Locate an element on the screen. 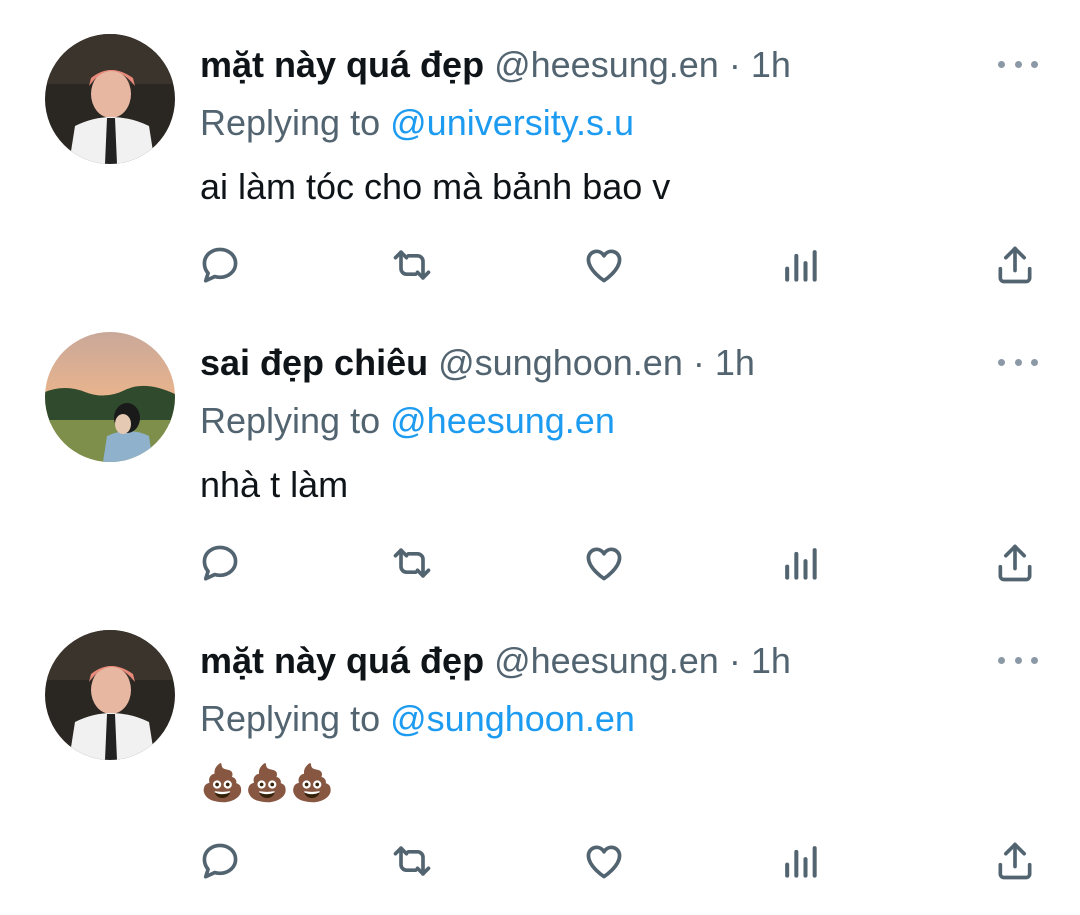  replying-to: Replying to @sunghoon.en is located at coordinates (417, 719).